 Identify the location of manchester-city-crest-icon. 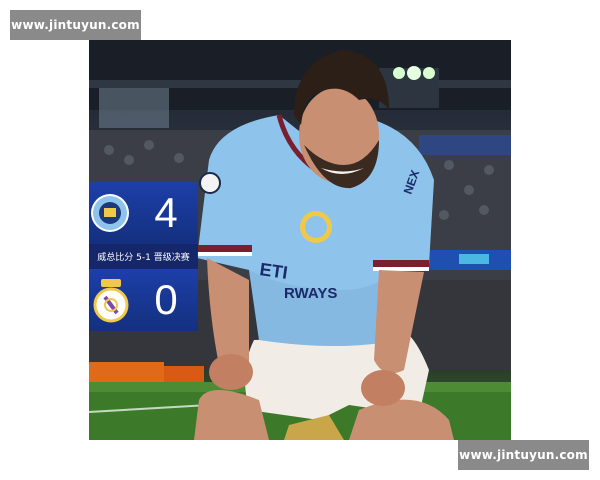
(110, 213).